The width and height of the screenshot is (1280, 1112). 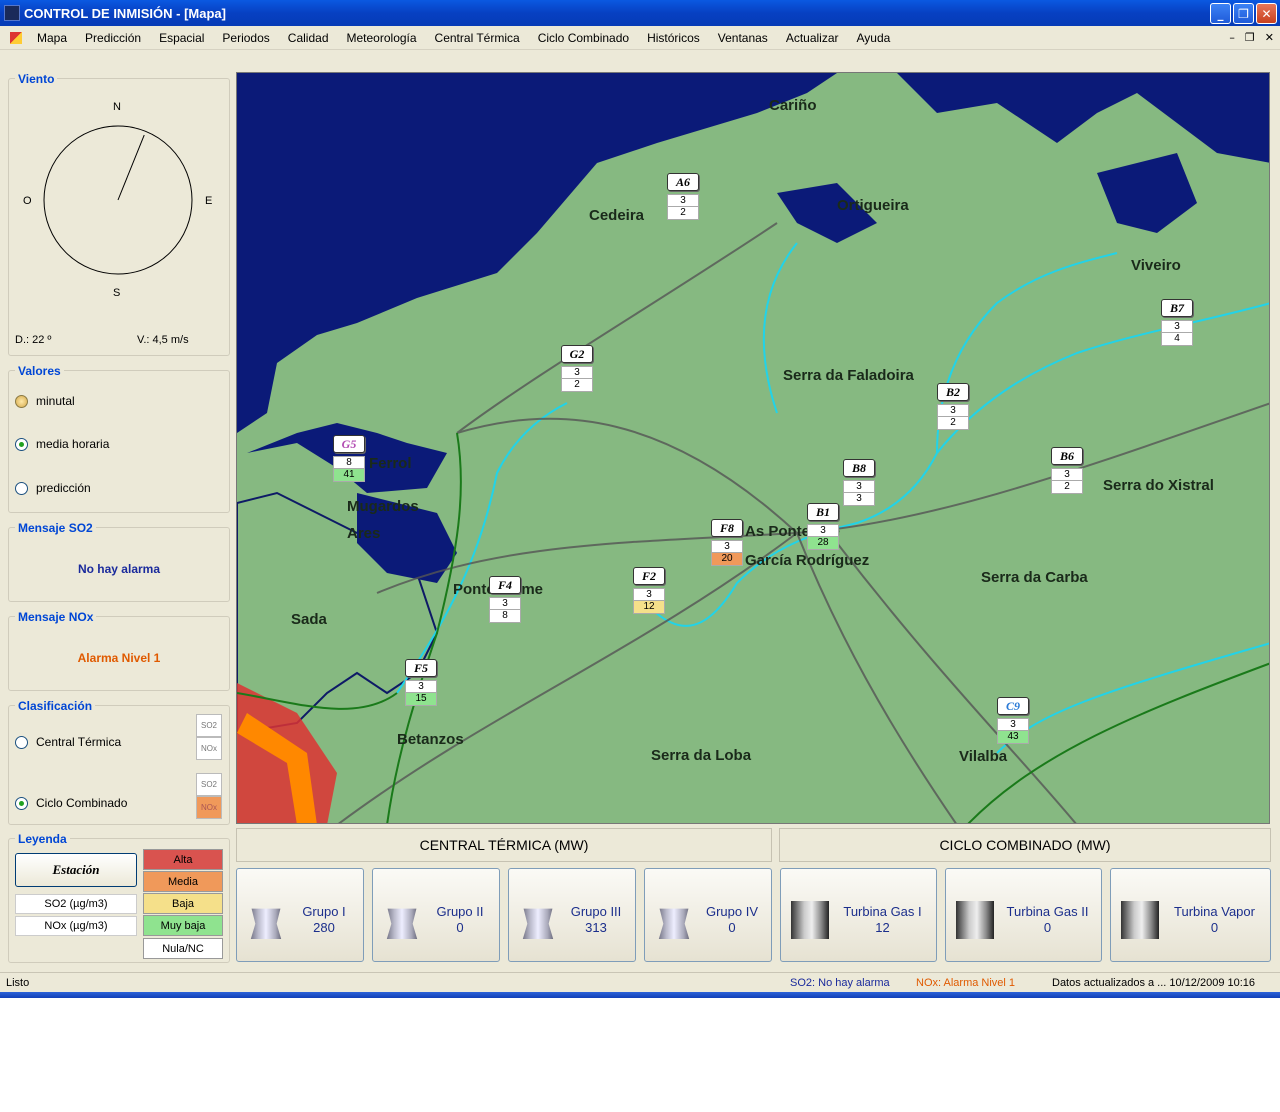 I want to click on maximize-button: ❐, so click(x=1243, y=13).